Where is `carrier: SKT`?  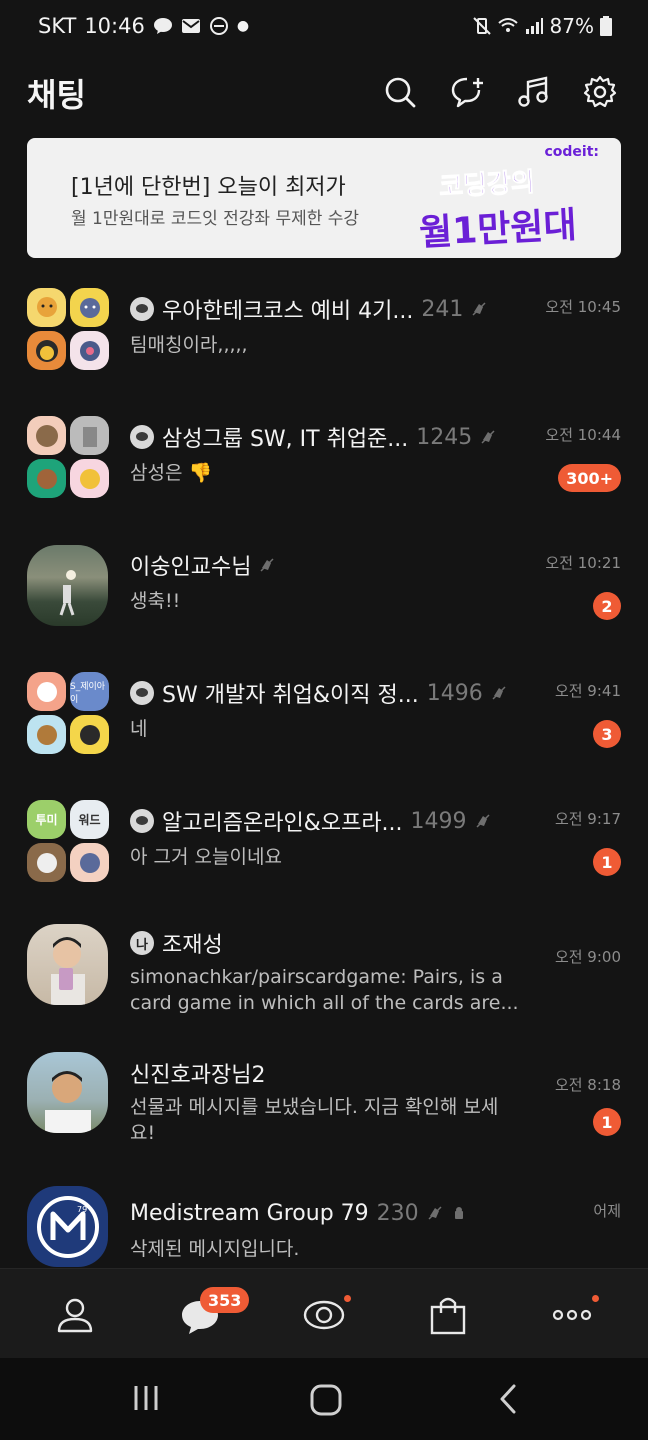
carrier: SKT is located at coordinates (57, 26).